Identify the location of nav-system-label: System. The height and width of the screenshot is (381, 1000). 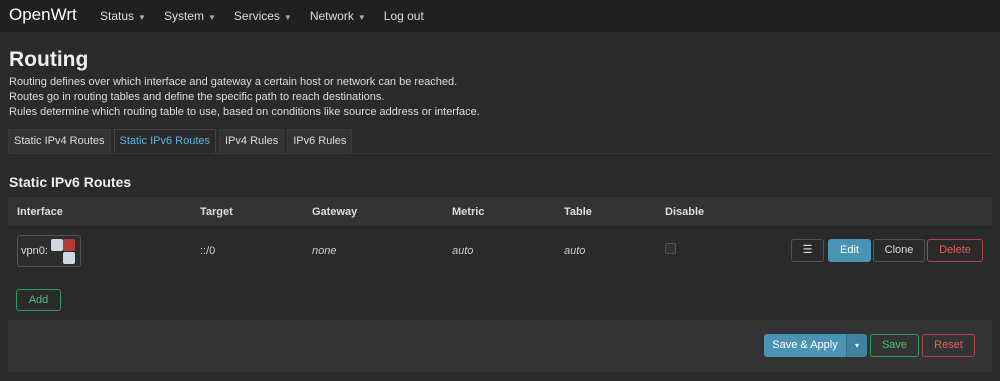
(183, 16).